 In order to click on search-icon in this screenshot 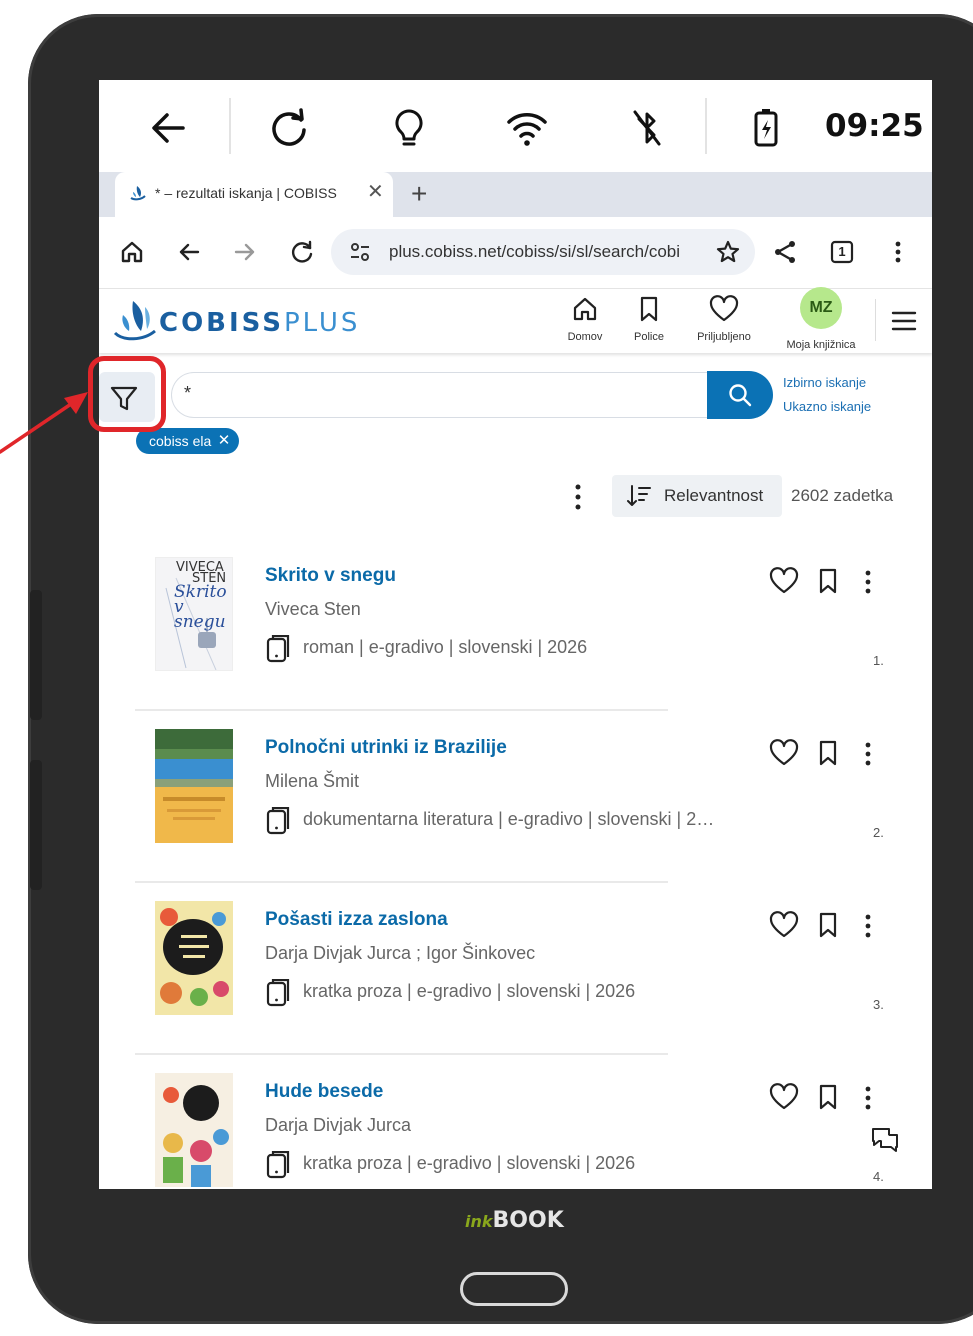, I will do `click(740, 395)`.